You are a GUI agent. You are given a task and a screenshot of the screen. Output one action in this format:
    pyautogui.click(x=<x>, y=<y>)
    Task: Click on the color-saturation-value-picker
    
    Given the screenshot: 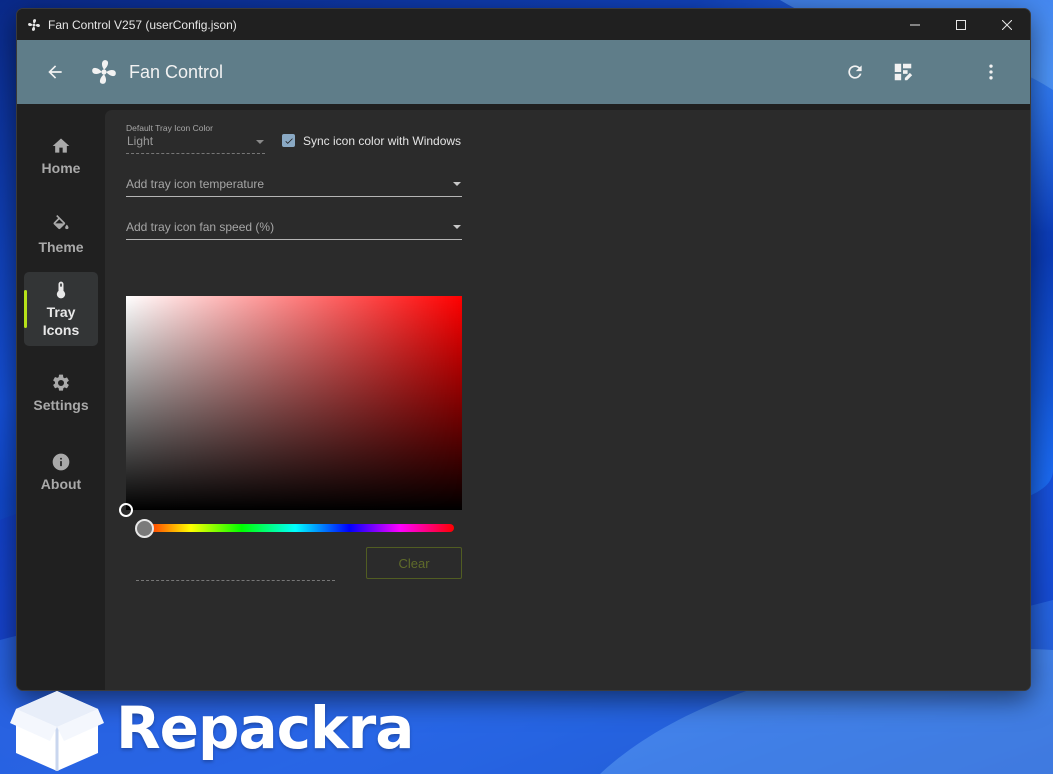 What is the action you would take?
    pyautogui.click(x=294, y=403)
    